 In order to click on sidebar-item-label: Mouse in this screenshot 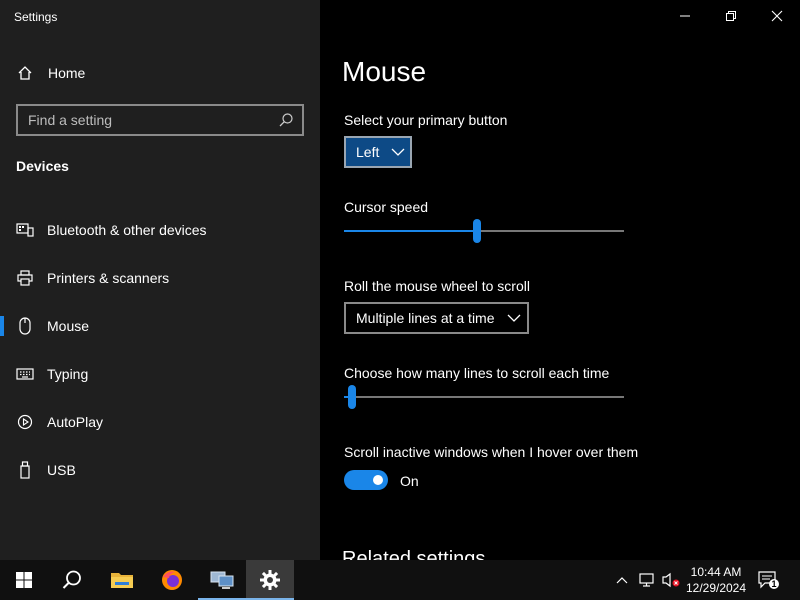, I will do `click(68, 326)`.